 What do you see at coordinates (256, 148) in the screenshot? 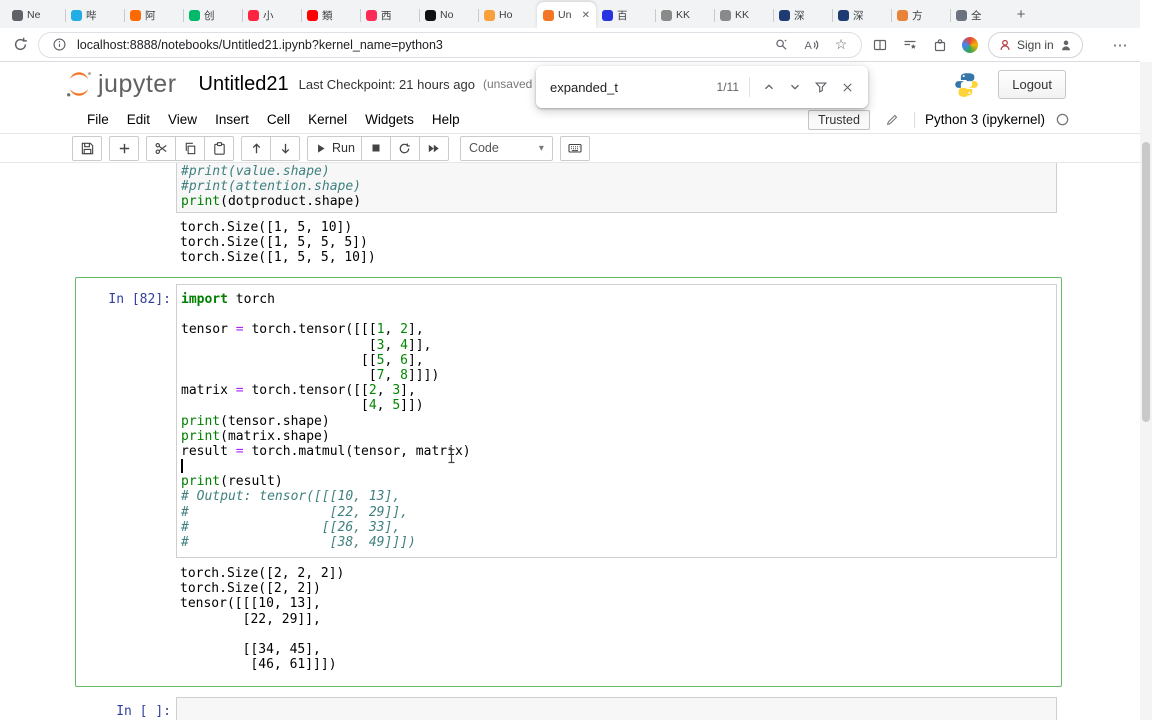
I see `move-cell-up-button` at bounding box center [256, 148].